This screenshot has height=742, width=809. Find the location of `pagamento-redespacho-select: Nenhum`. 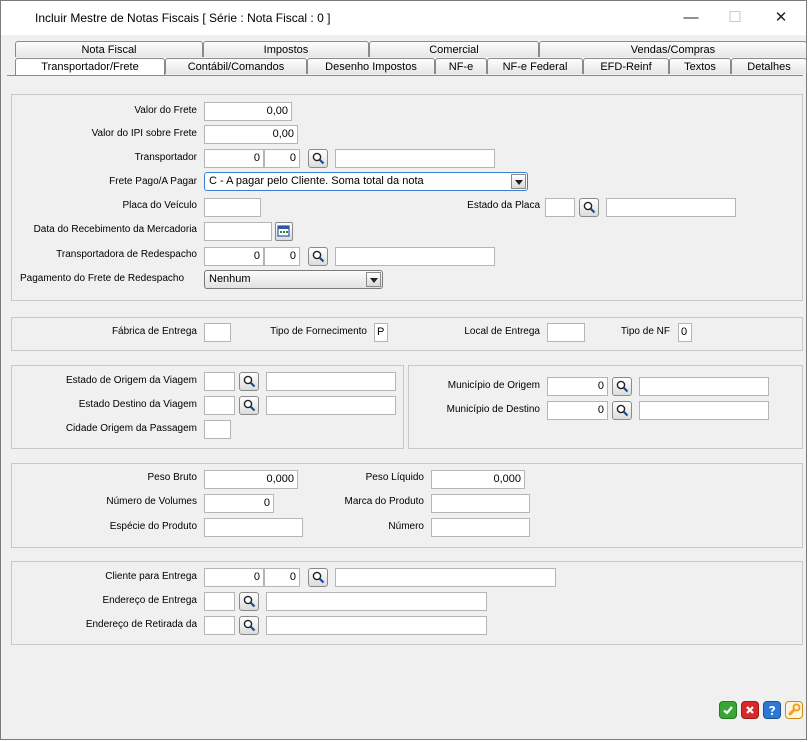

pagamento-redespacho-select: Nenhum is located at coordinates (293, 279).